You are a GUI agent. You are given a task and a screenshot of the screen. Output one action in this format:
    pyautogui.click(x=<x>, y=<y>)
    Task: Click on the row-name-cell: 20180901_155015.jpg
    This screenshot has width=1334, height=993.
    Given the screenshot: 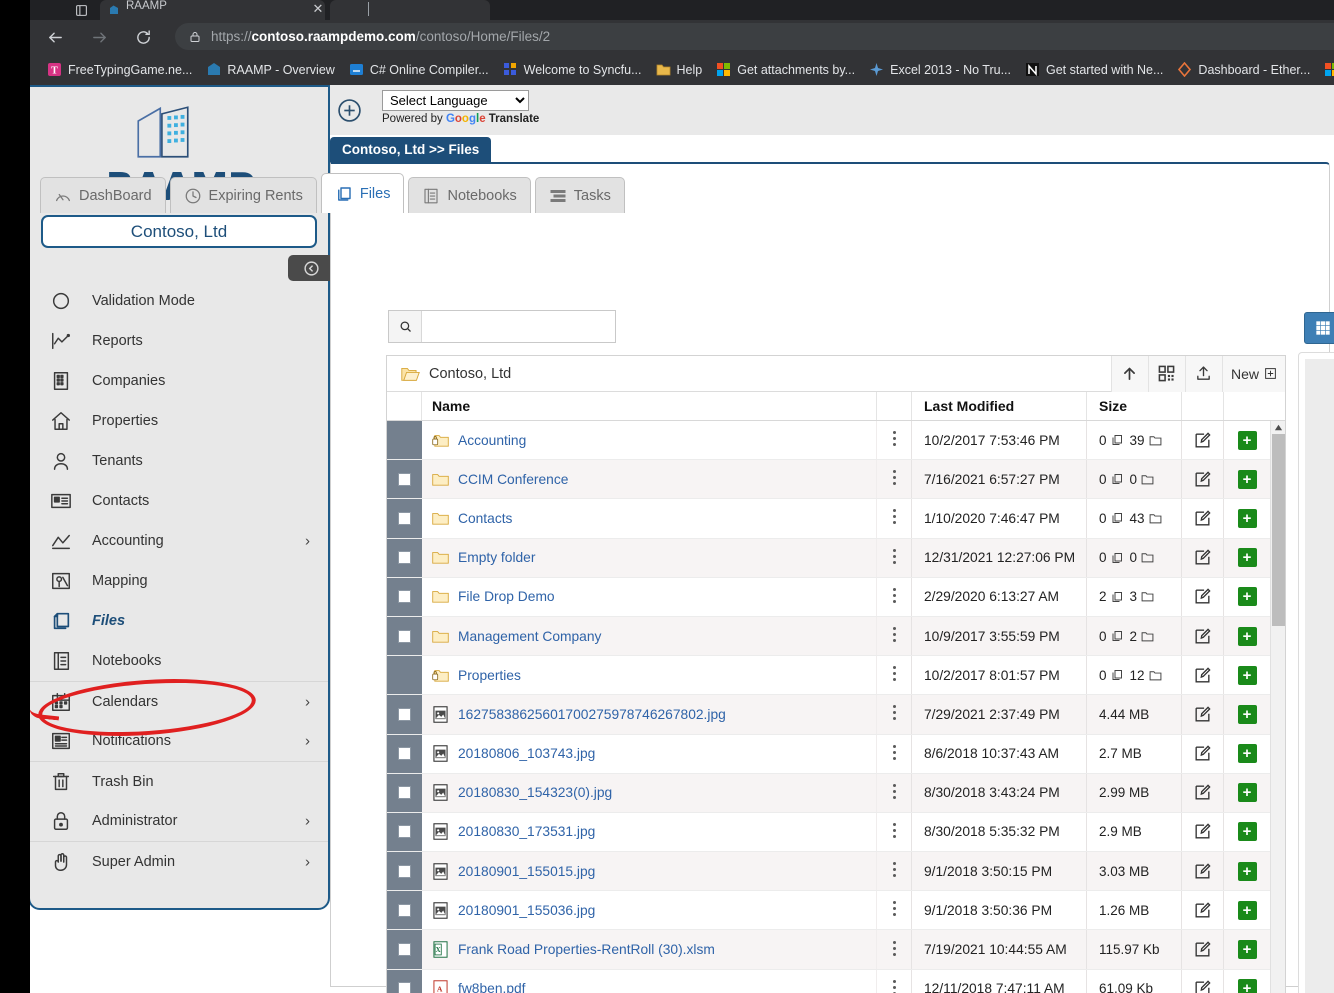 What is the action you would take?
    pyautogui.click(x=649, y=871)
    